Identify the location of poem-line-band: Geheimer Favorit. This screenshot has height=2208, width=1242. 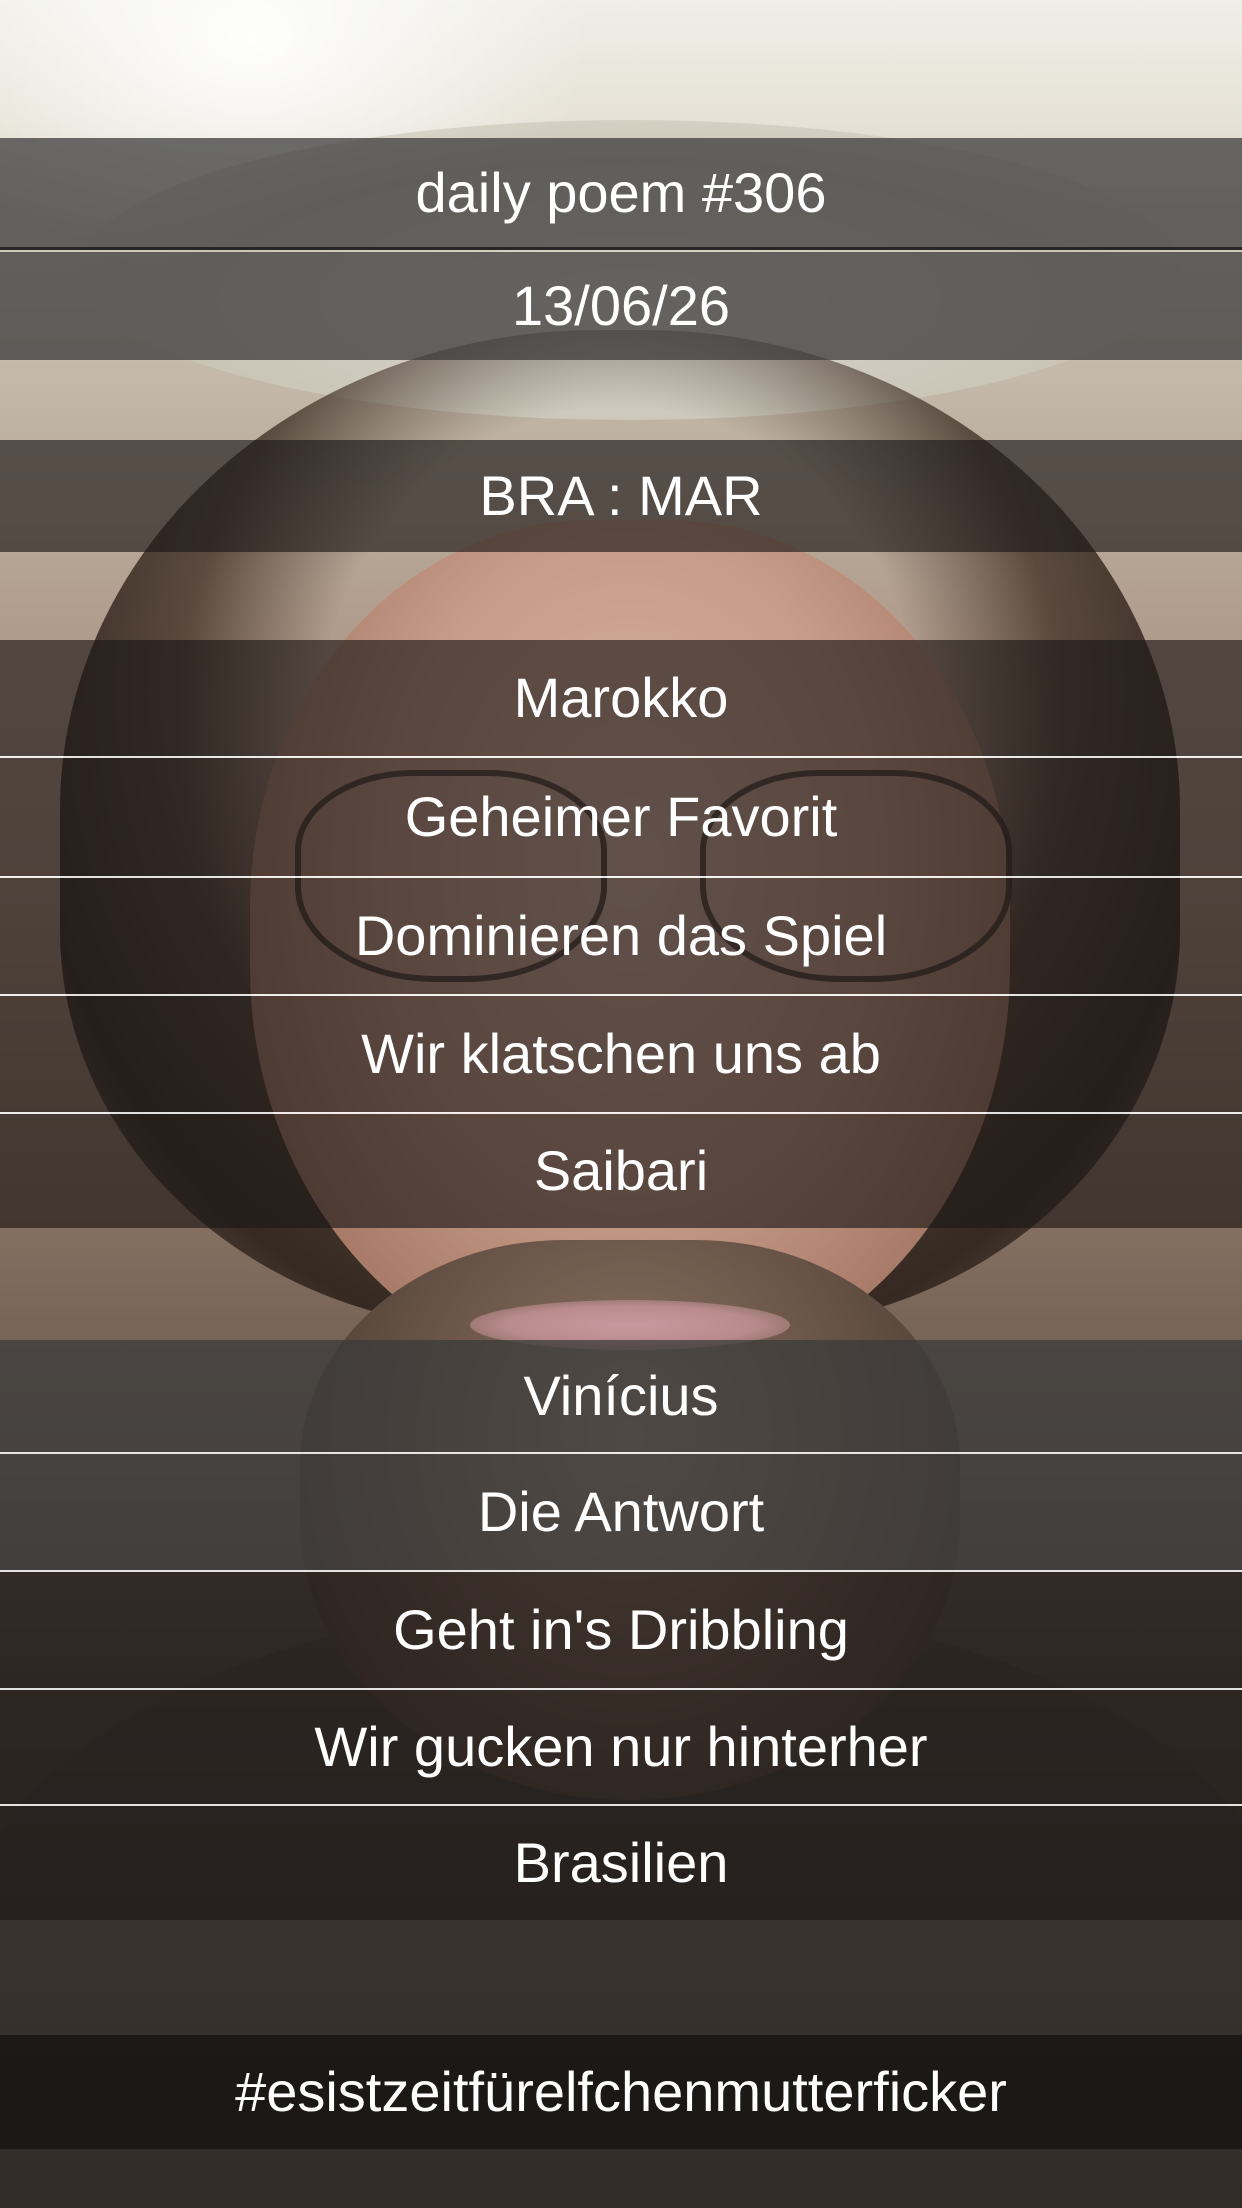
(621, 817).